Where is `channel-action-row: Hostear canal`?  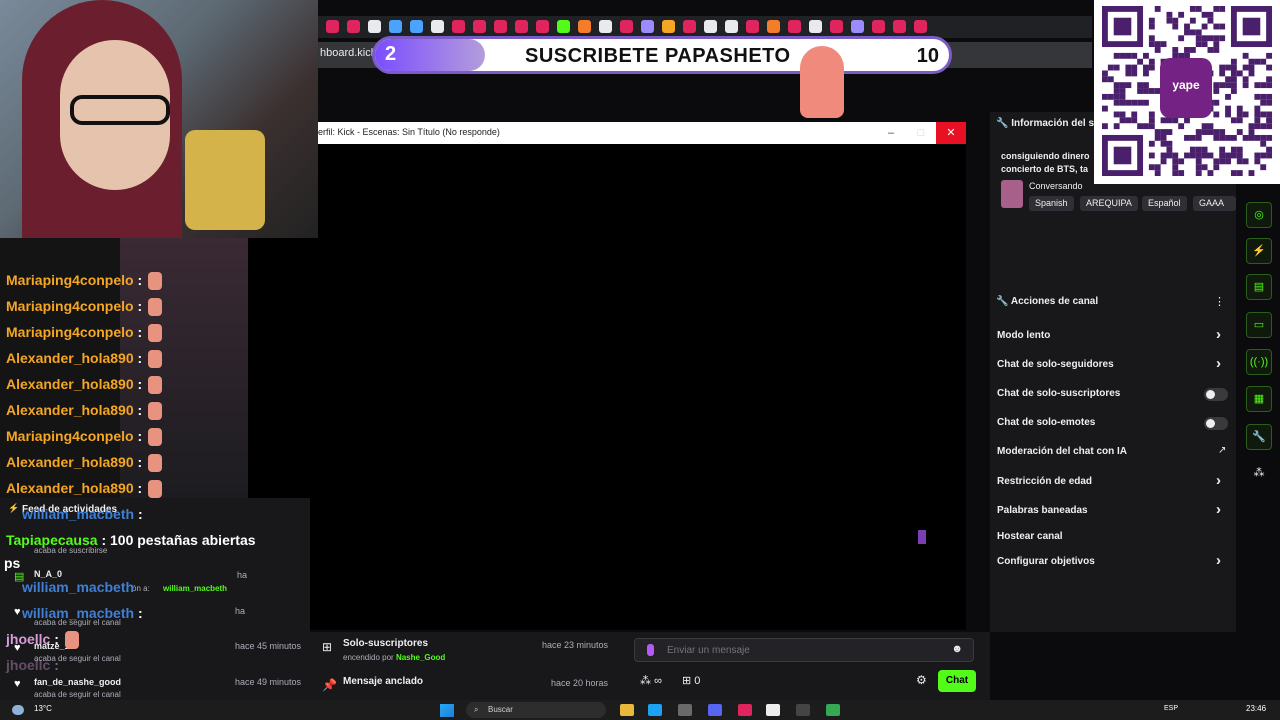 channel-action-row: Hostear canal is located at coordinates (1113, 537).